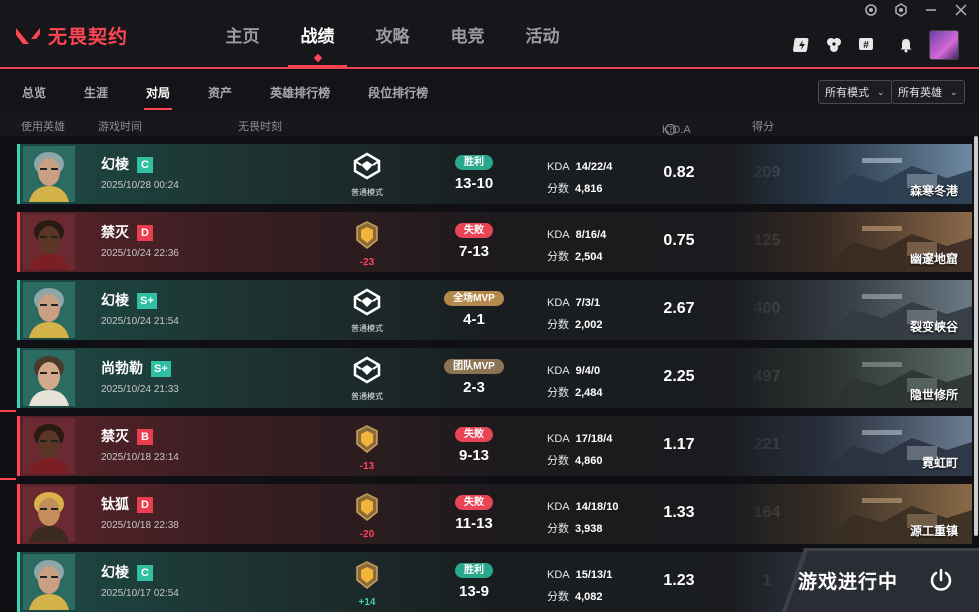 The image size is (979, 612). Describe the element at coordinates (866, 45) in the screenshot. I see `chat-hash-icon: #` at that location.